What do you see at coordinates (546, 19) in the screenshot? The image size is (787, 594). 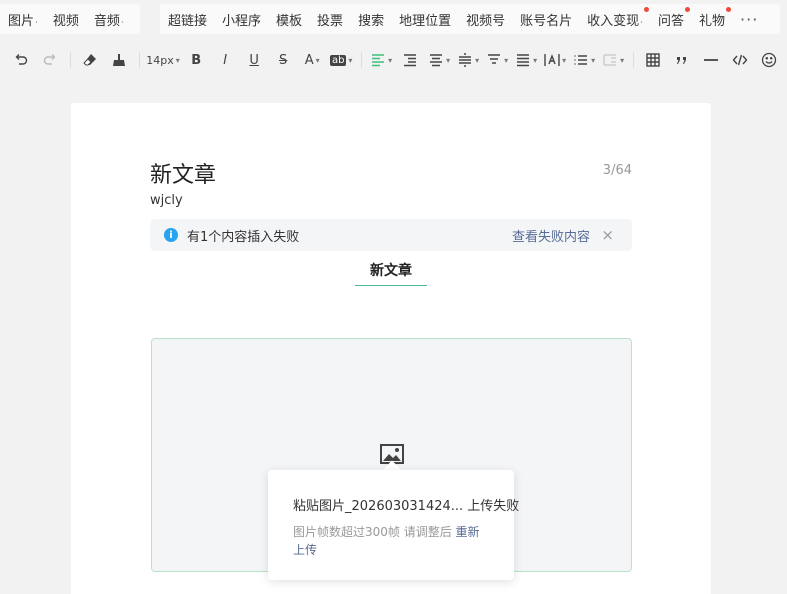 I see `menu-item-account-card: 账号名片` at bounding box center [546, 19].